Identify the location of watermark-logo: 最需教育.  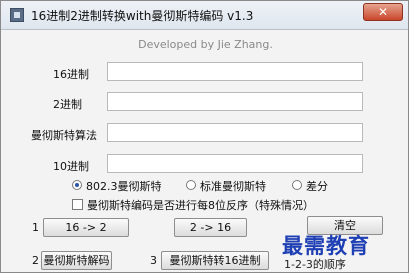
(343, 248).